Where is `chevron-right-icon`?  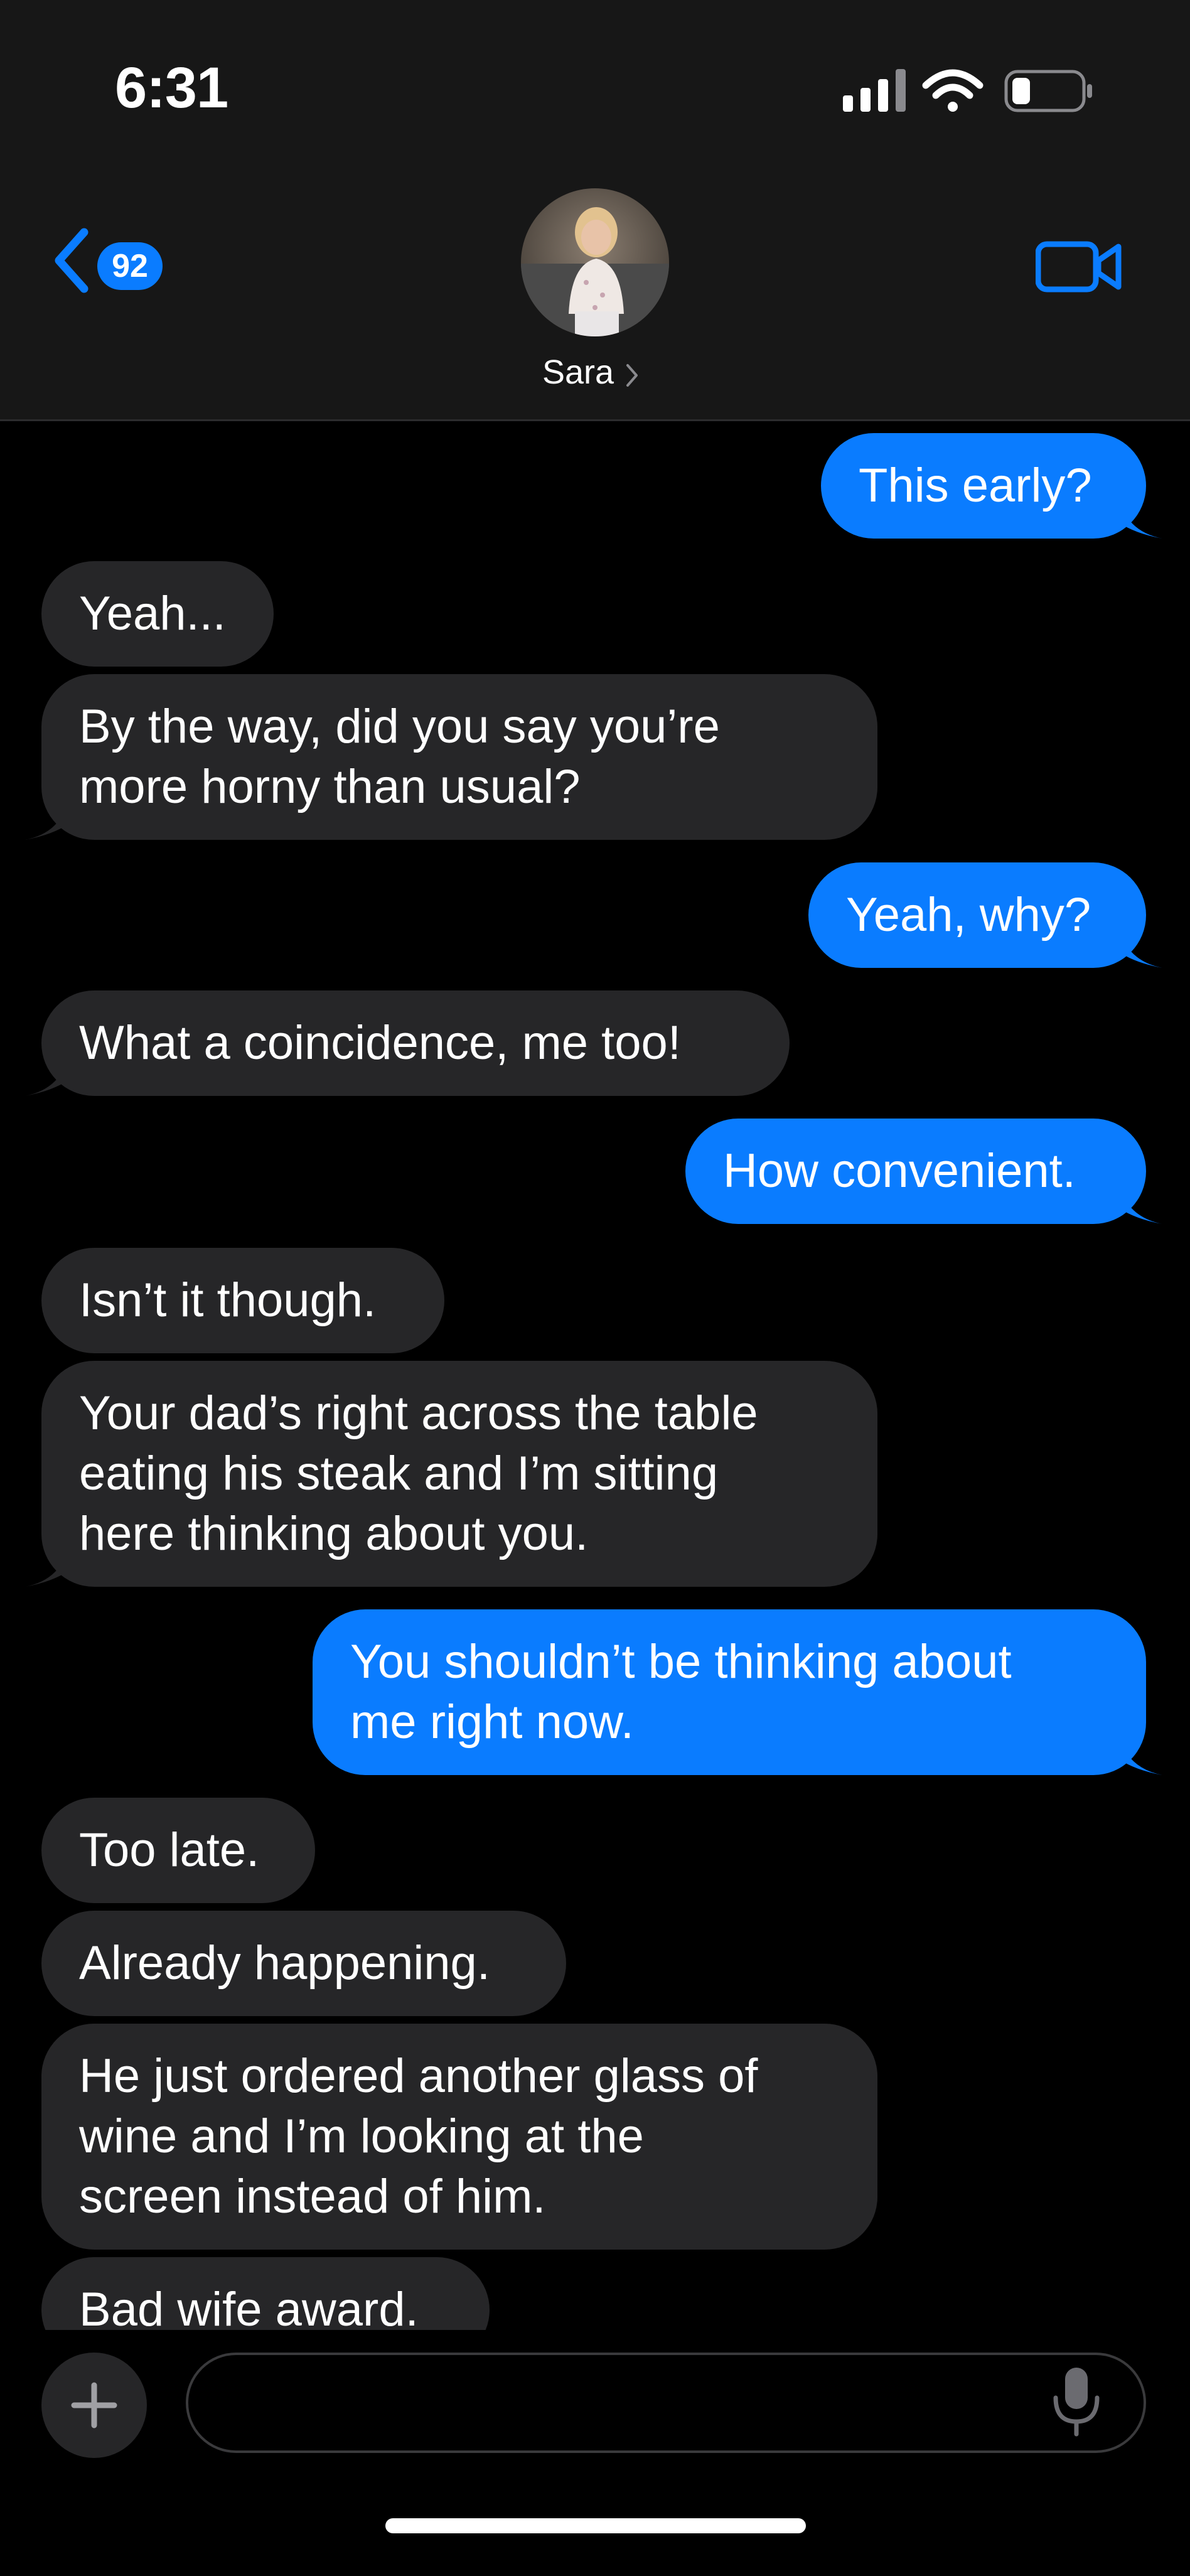 chevron-right-icon is located at coordinates (632, 375).